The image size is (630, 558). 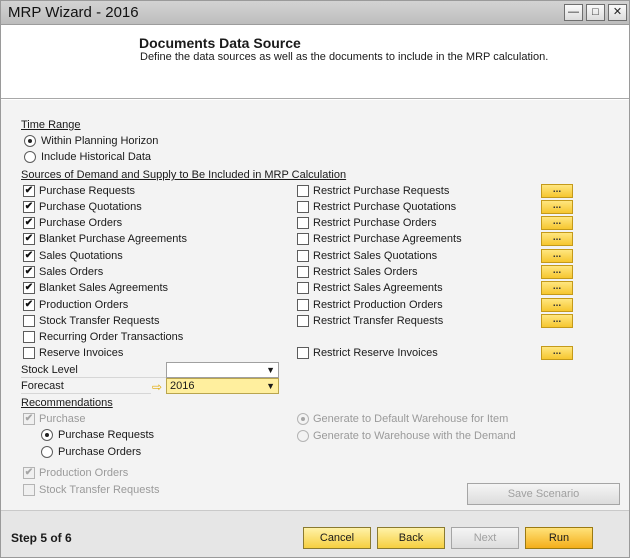 What do you see at coordinates (411, 538) in the screenshot?
I see `back-button: Back` at bounding box center [411, 538].